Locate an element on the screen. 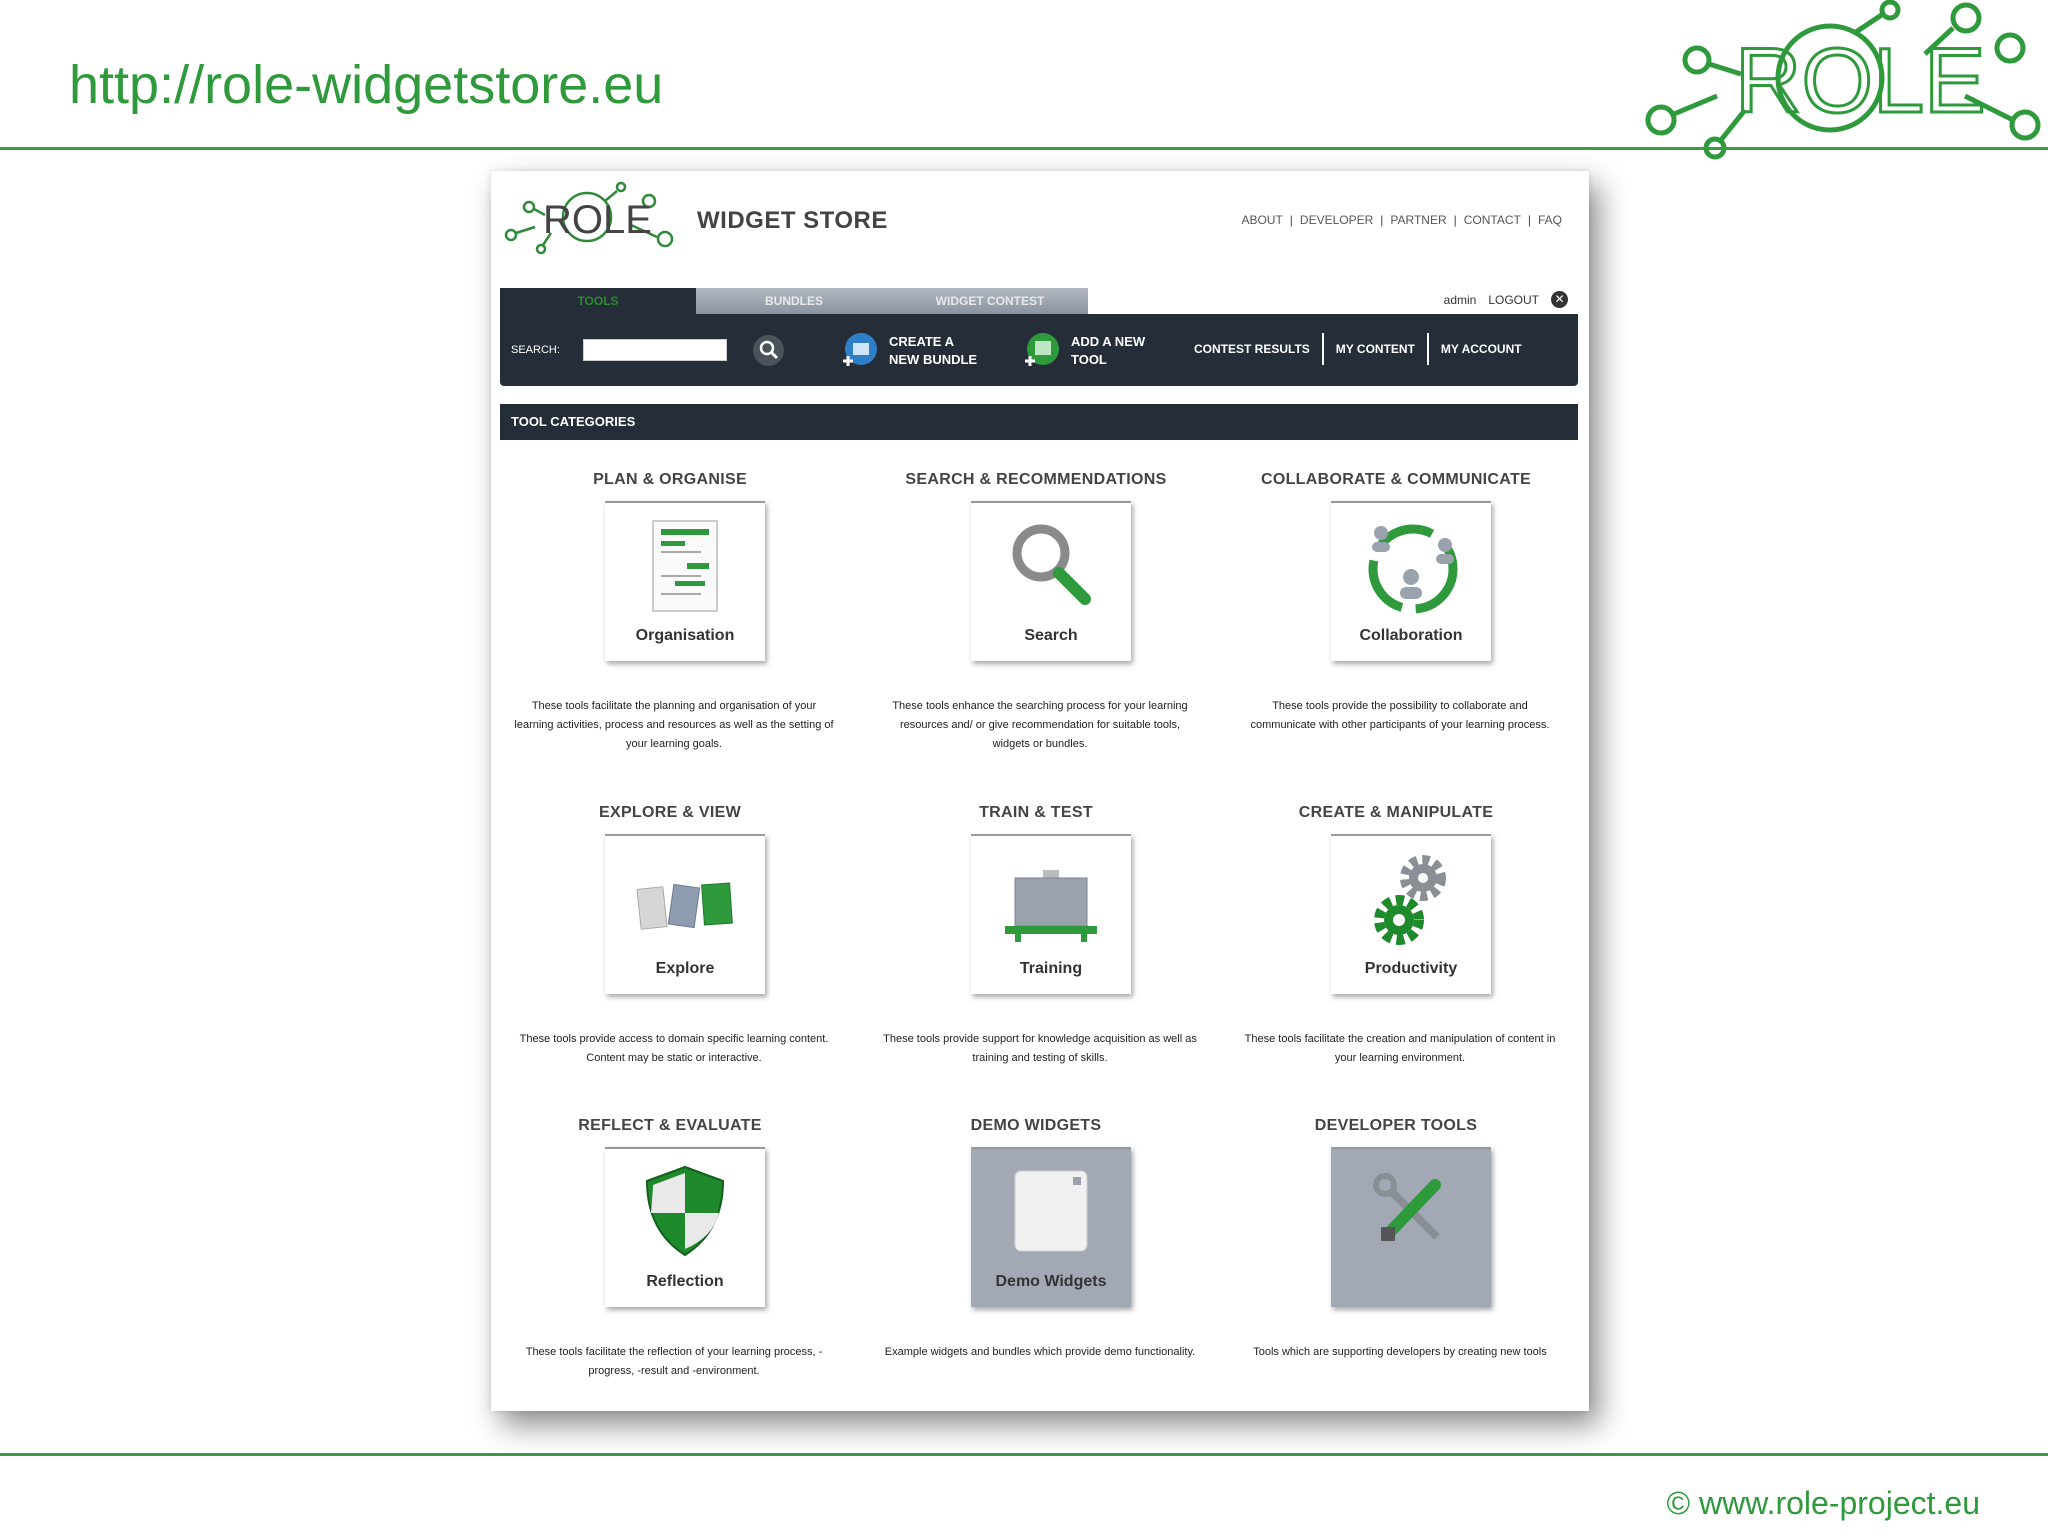 The image size is (2048, 1536). category-label: Organisation is located at coordinates (685, 635).